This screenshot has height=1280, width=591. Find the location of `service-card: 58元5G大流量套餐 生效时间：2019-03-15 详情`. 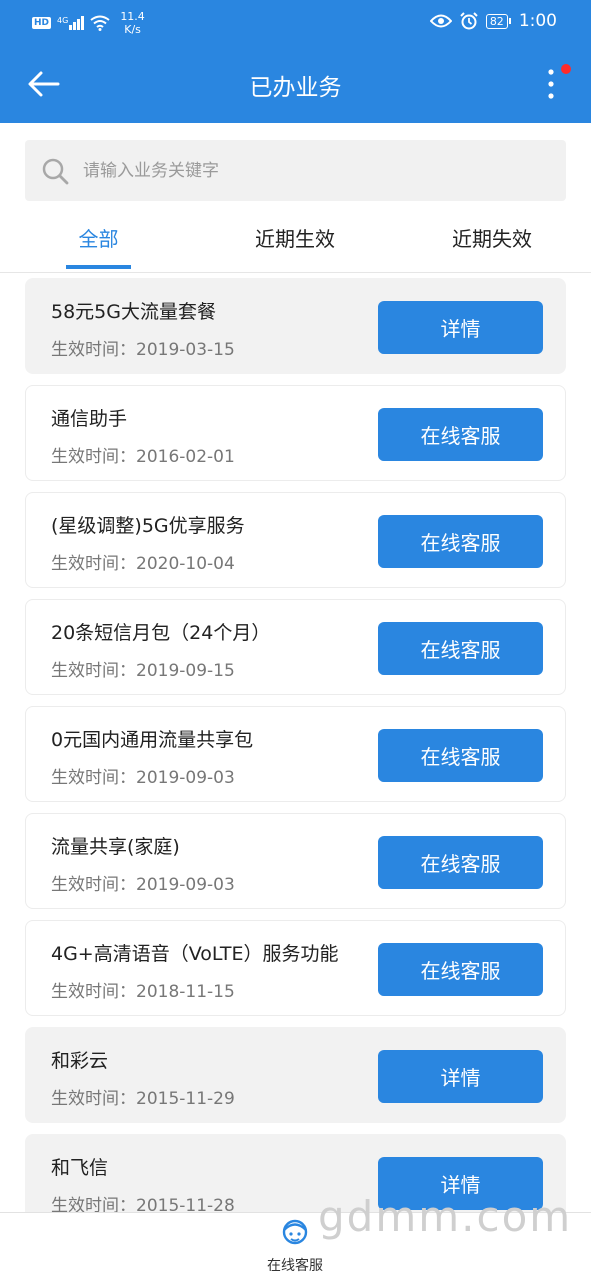

service-card: 58元5G大流量套餐 生效时间：2019-03-15 详情 is located at coordinates (295, 326).